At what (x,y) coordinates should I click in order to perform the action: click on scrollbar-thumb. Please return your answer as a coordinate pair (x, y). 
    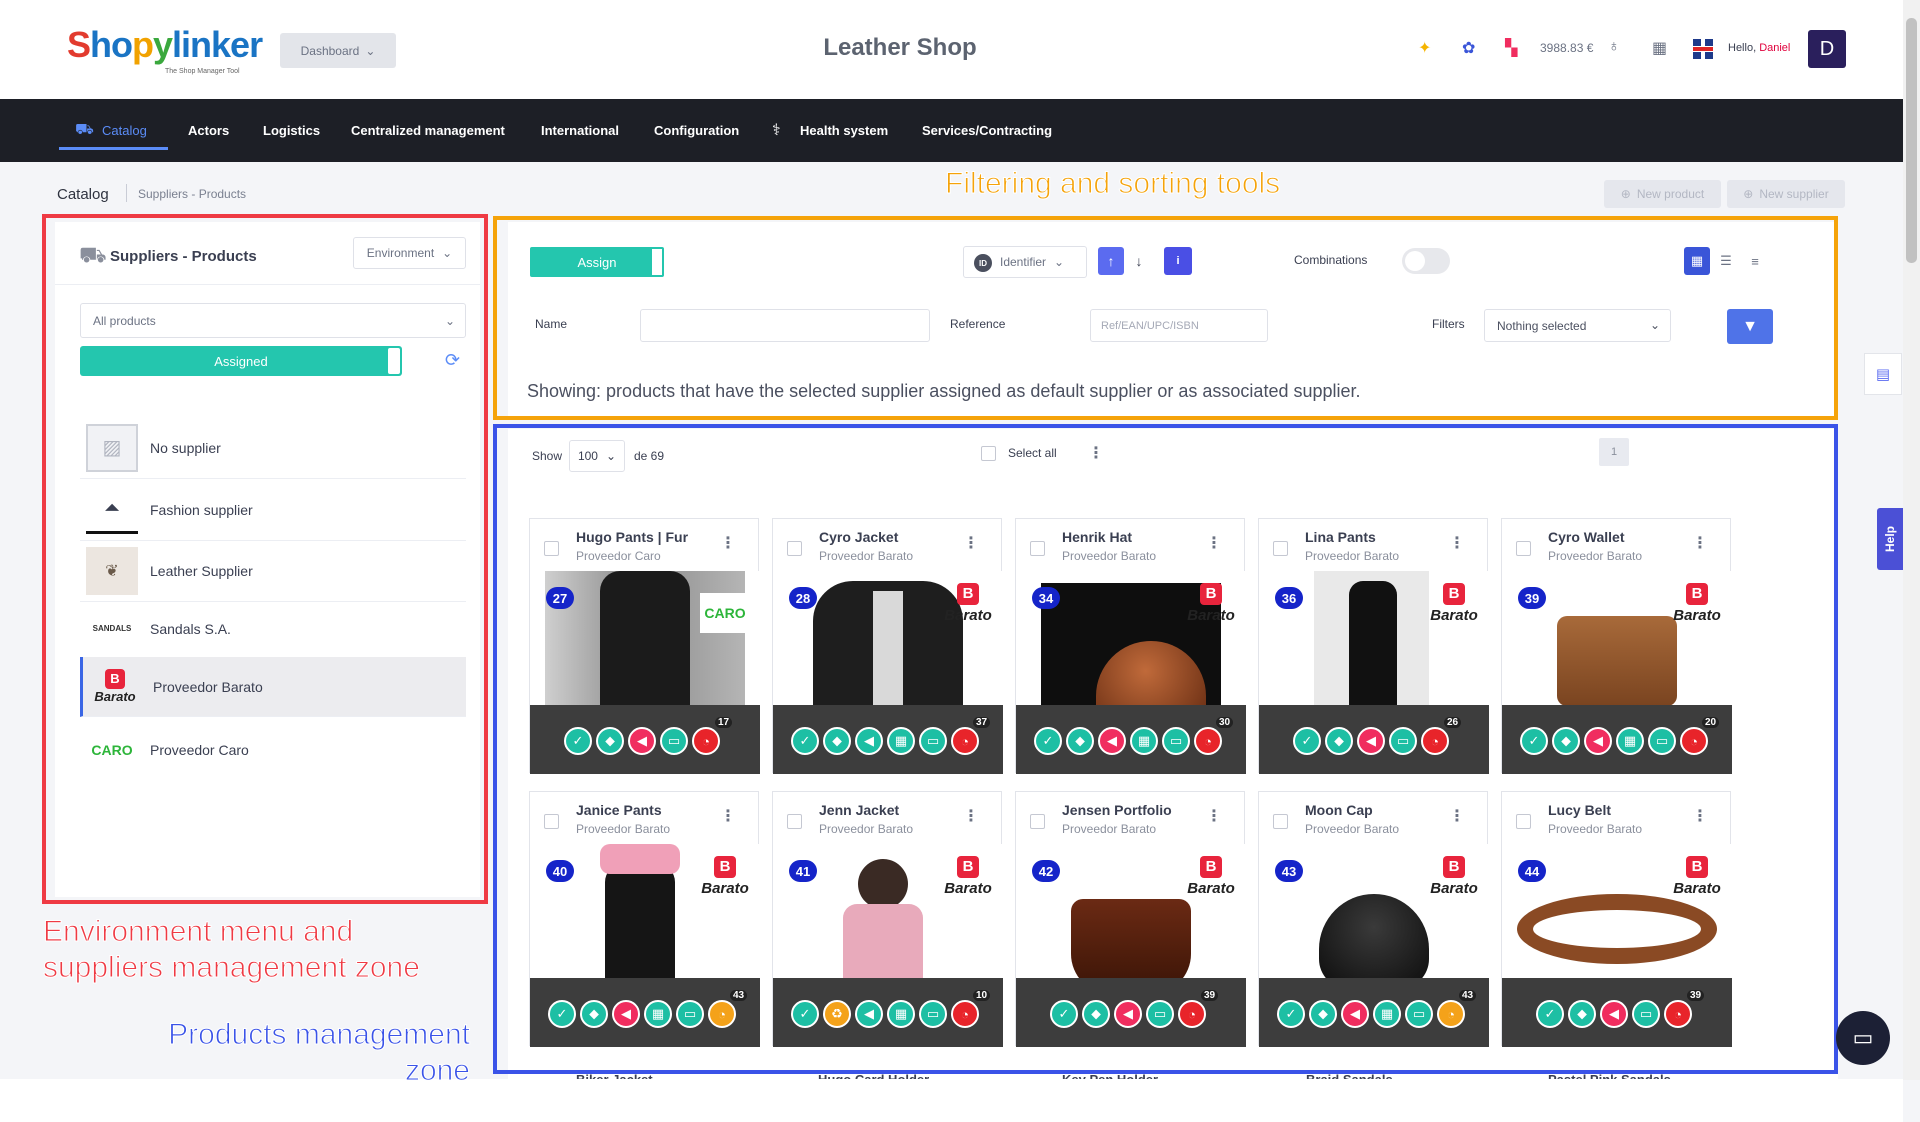
    Looking at the image, I should click on (1911, 140).